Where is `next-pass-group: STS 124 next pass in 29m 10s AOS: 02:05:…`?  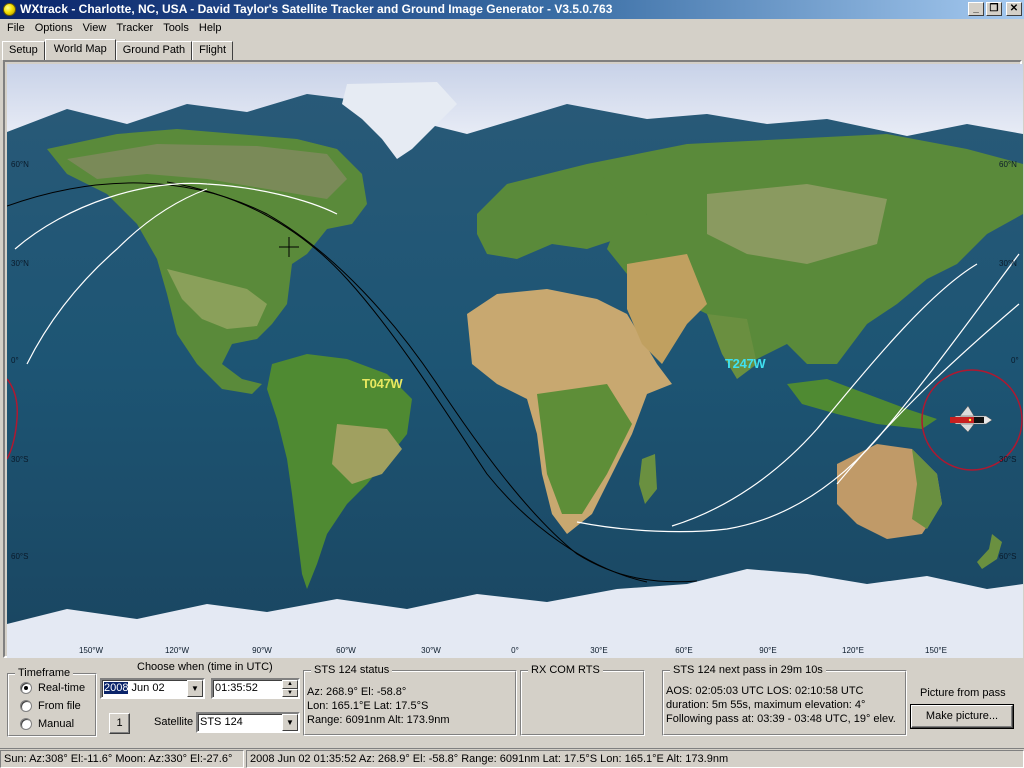
next-pass-group: STS 124 next pass in 29m 10s AOS: 02:05:… is located at coordinates (784, 699).